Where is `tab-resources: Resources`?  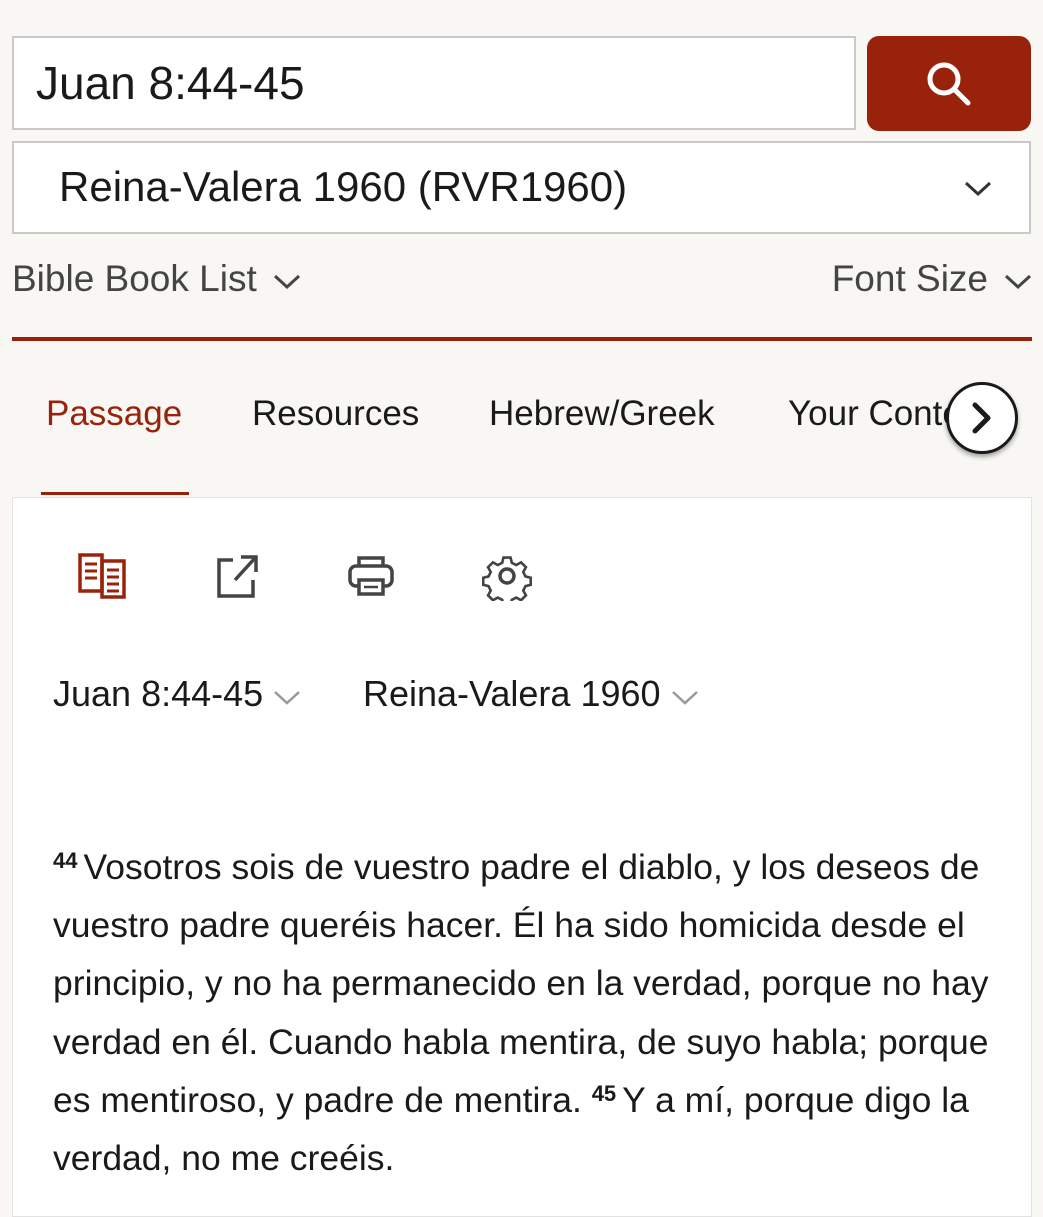
tab-resources: Resources is located at coordinates (335, 414).